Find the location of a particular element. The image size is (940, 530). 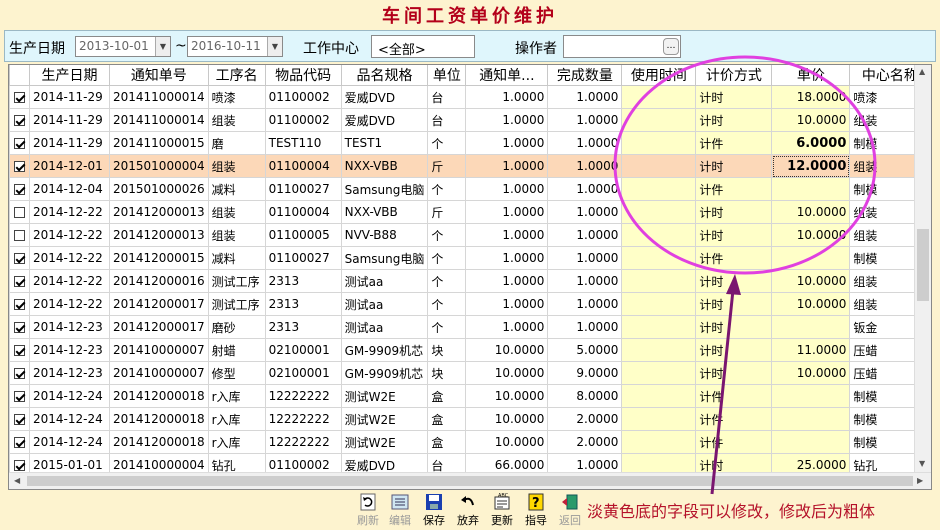

column-header: 生产日期 is located at coordinates (69, 75).